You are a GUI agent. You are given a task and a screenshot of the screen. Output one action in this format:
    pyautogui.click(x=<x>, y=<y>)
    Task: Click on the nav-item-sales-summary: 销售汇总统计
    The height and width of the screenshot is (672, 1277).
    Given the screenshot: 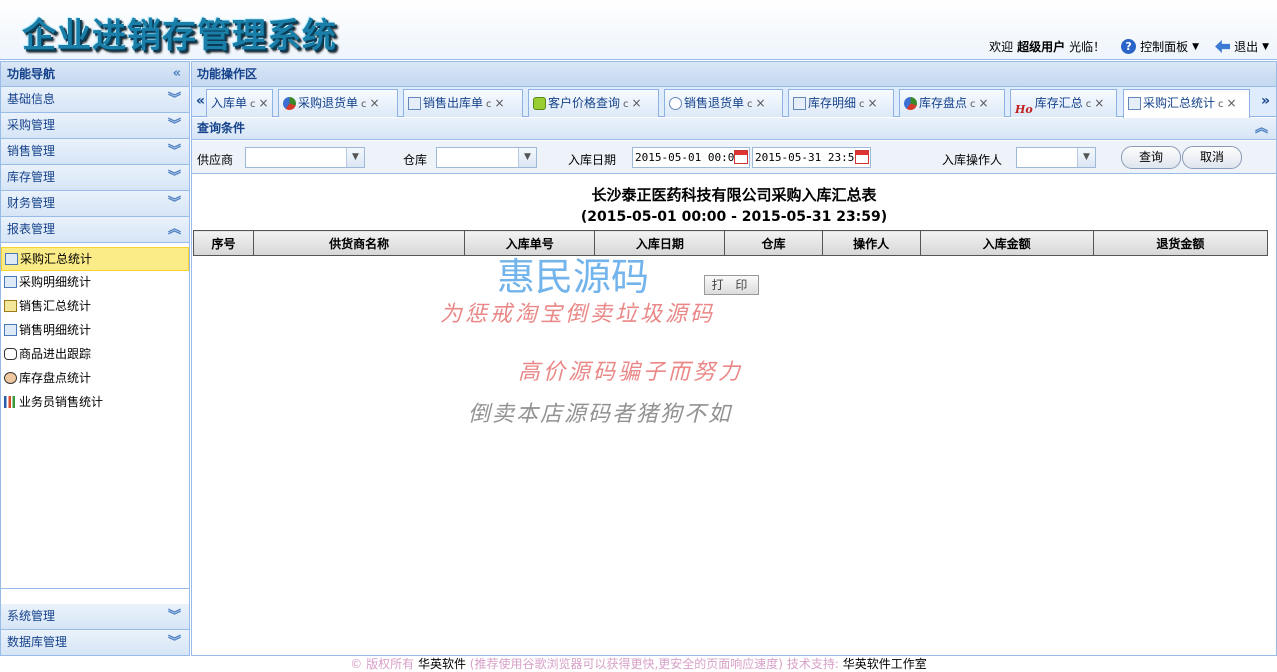 What is the action you would take?
    pyautogui.click(x=95, y=307)
    